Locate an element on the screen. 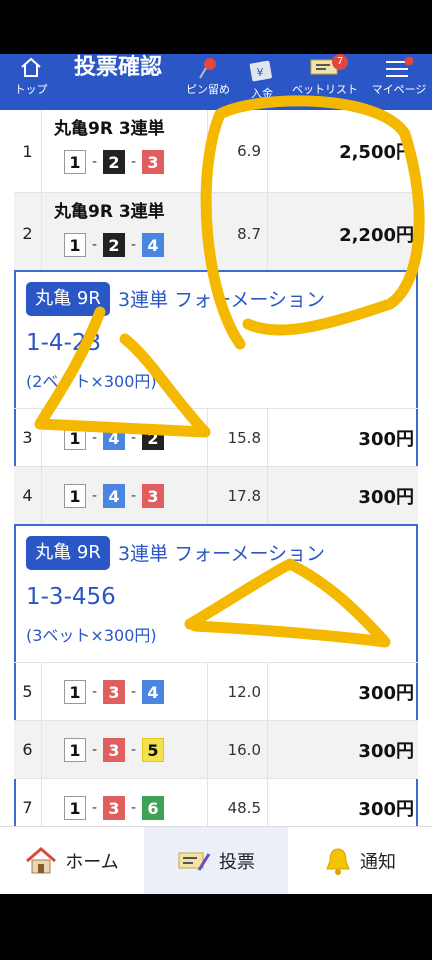 The image size is (432, 960). nav-notify: 通知 is located at coordinates (360, 860).